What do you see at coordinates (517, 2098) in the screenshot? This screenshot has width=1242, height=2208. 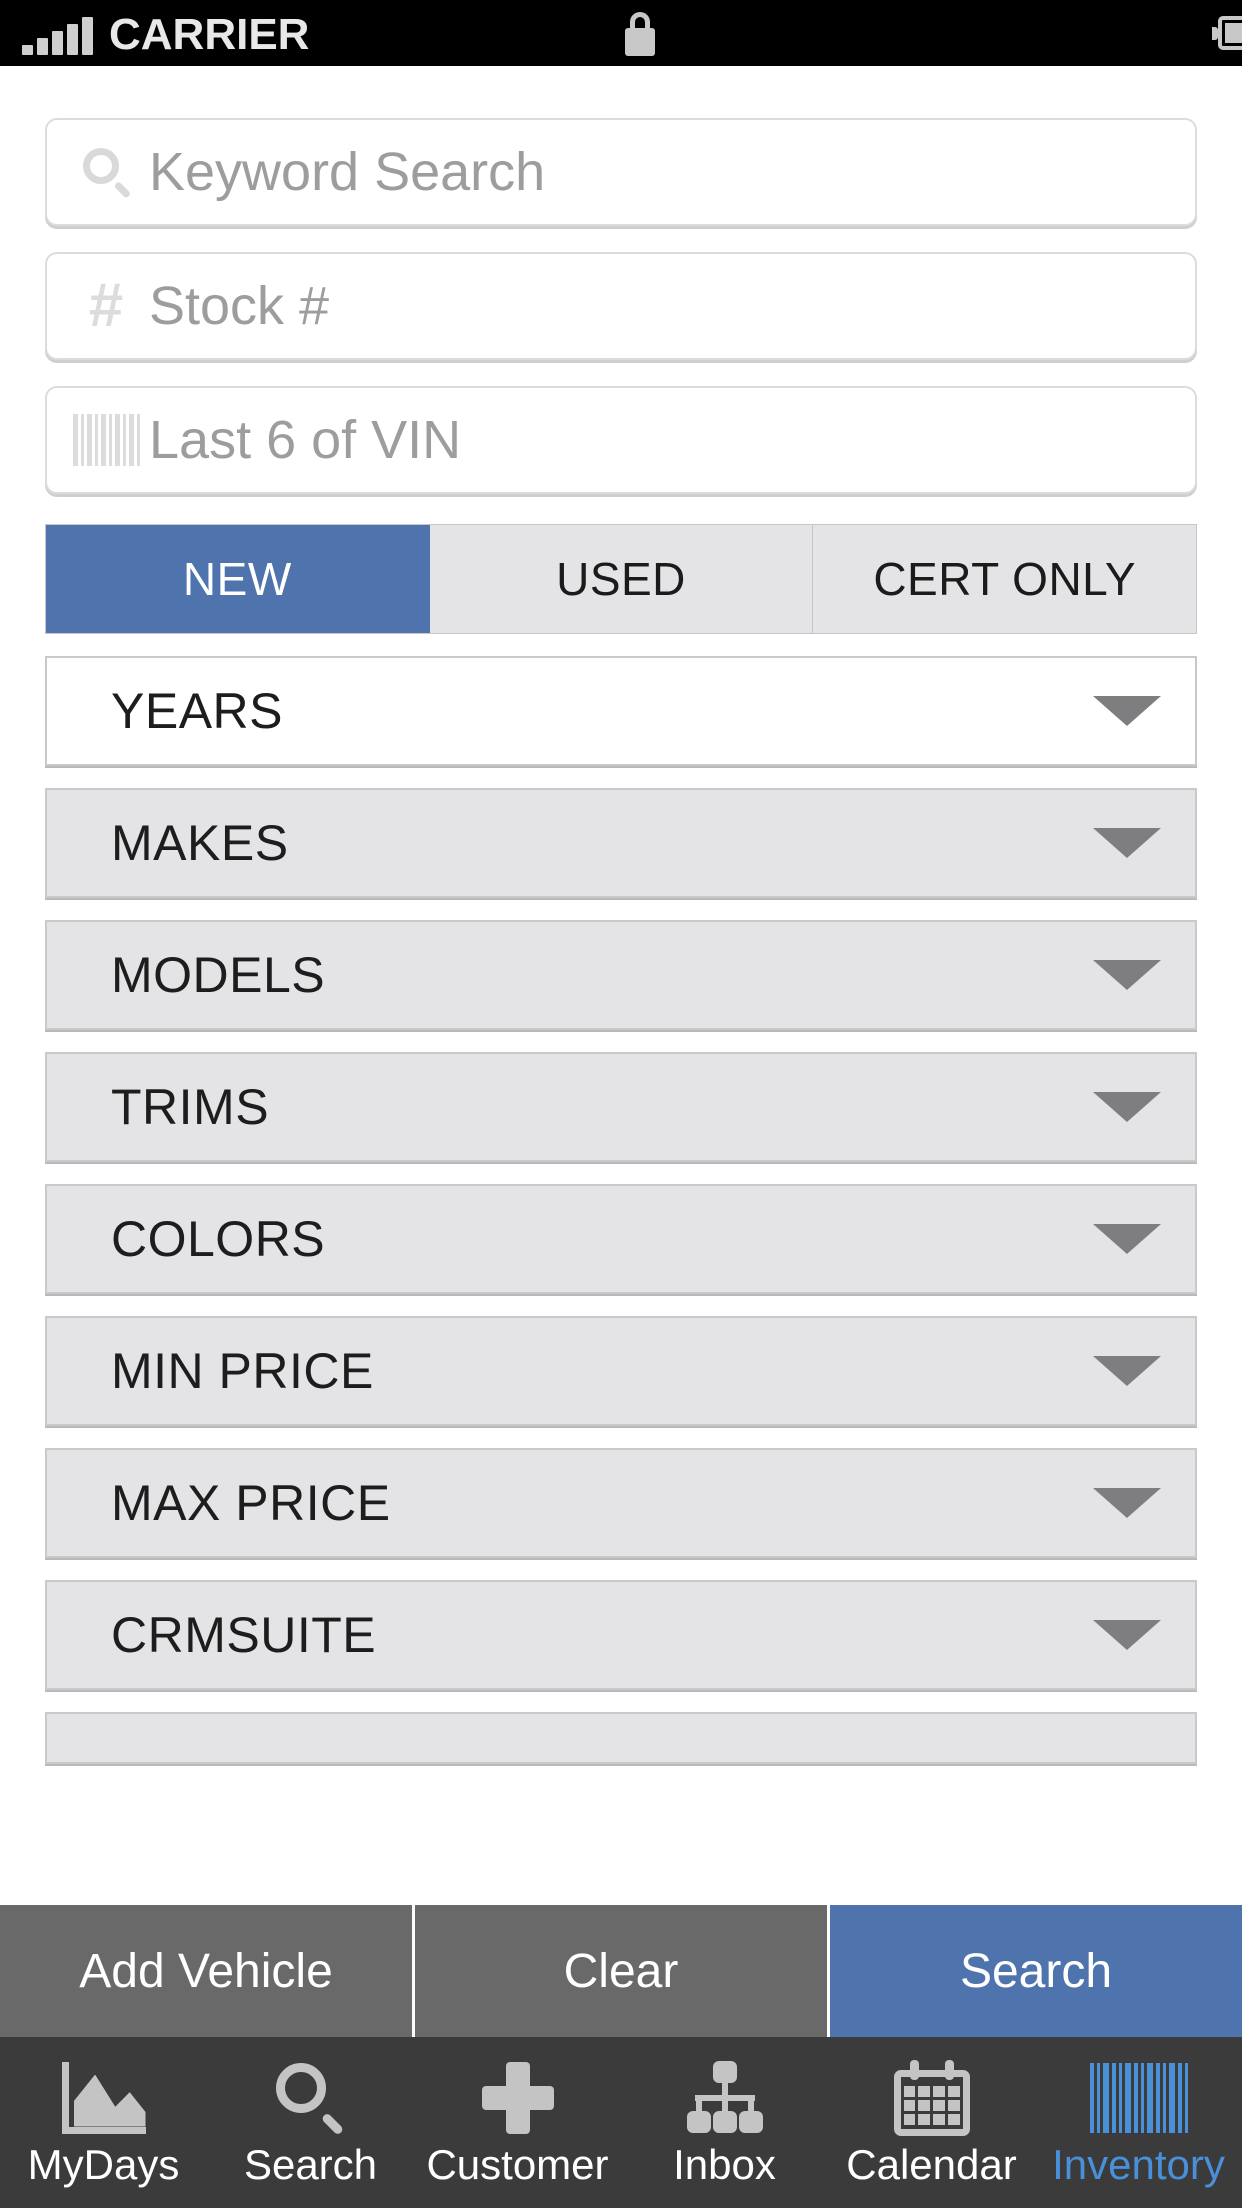 I see `plus-icon` at bounding box center [517, 2098].